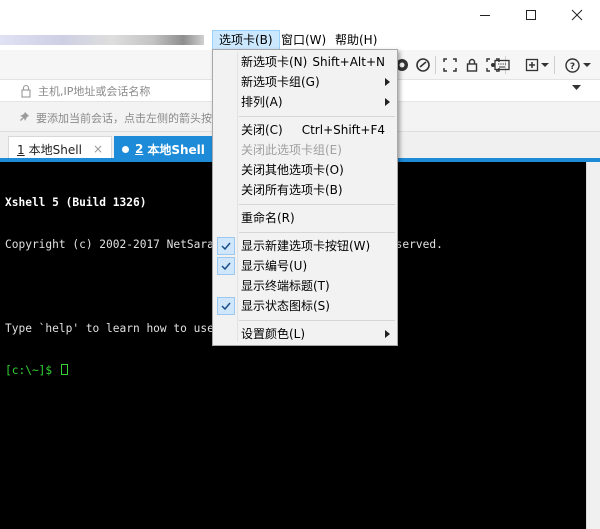 The width and height of the screenshot is (600, 529). I want to click on help-dropdown, so click(587, 65).